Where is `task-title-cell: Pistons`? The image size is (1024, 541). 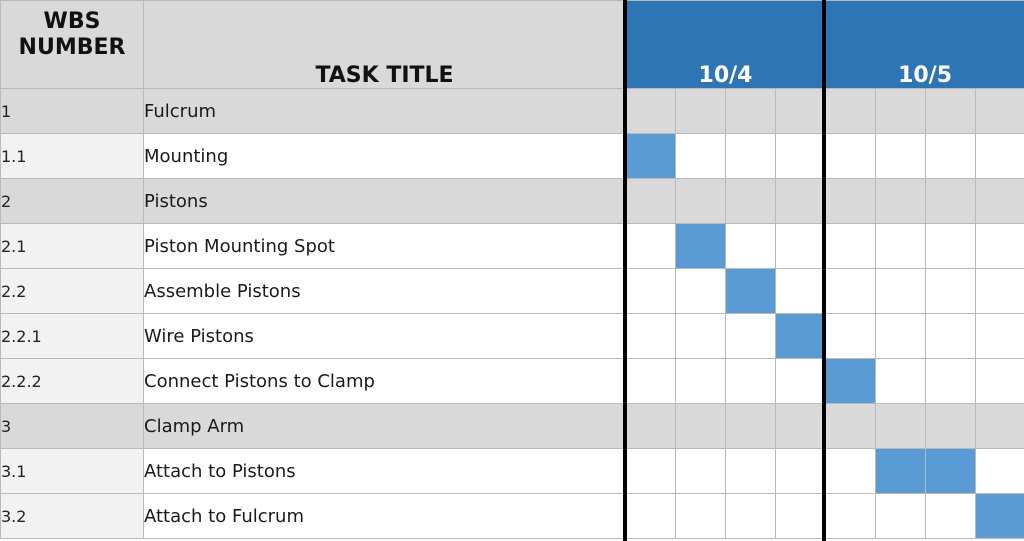 task-title-cell: Pistons is located at coordinates (384, 201).